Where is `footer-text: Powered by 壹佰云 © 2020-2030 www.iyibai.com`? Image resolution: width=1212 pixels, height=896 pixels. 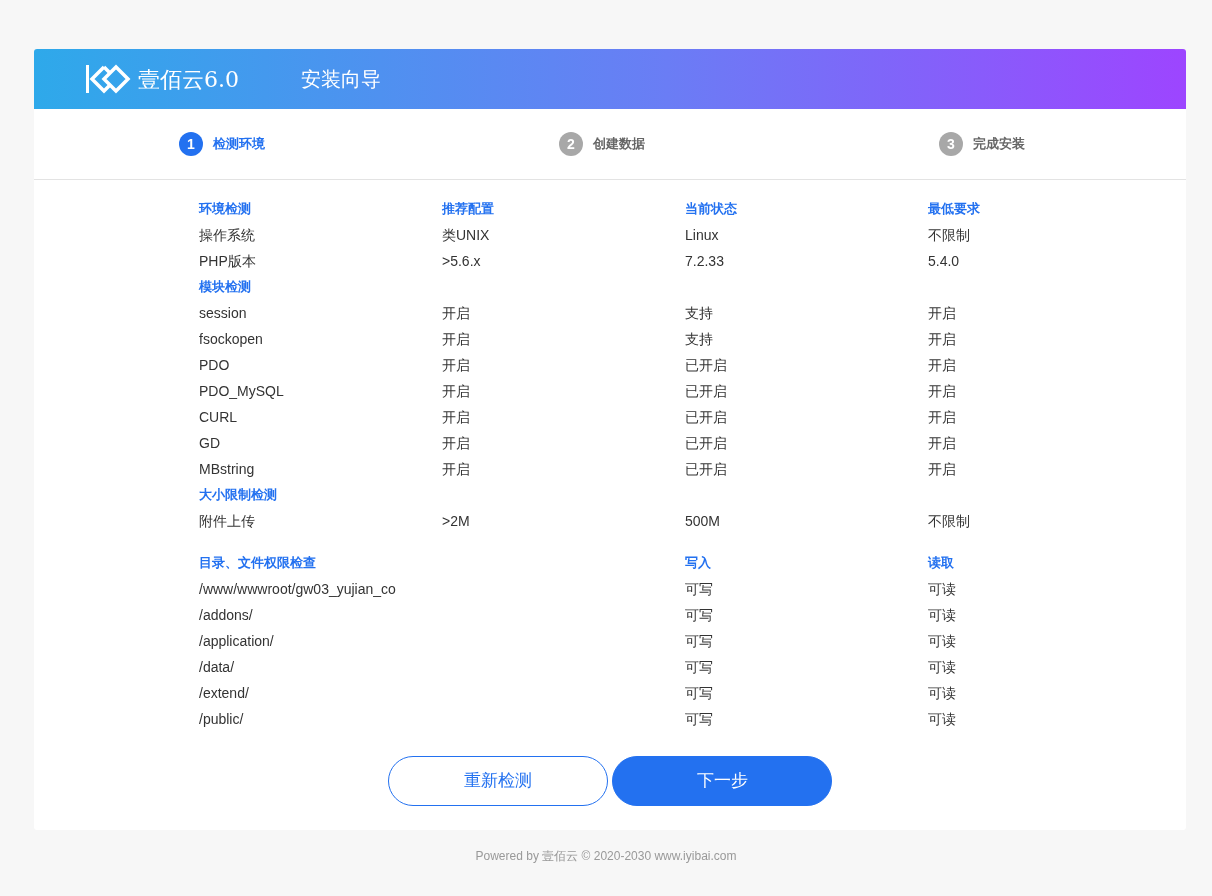 footer-text: Powered by 壹佰云 © 2020-2030 www.iyibai.com is located at coordinates (606, 856).